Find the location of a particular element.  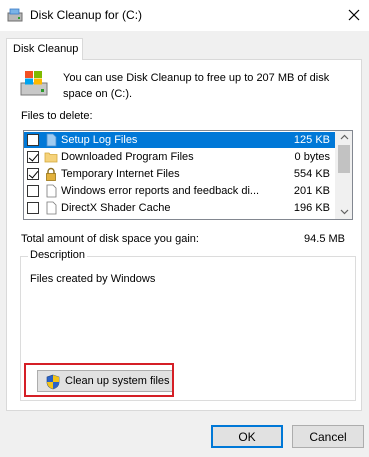

tab-label: Disk Cleanup is located at coordinates (46, 49).